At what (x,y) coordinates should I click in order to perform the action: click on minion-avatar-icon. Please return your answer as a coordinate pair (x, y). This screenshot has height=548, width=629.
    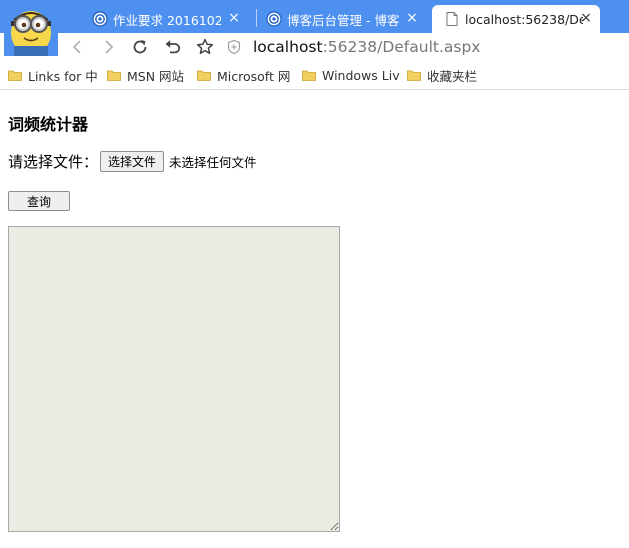
    Looking at the image, I should click on (31, 29).